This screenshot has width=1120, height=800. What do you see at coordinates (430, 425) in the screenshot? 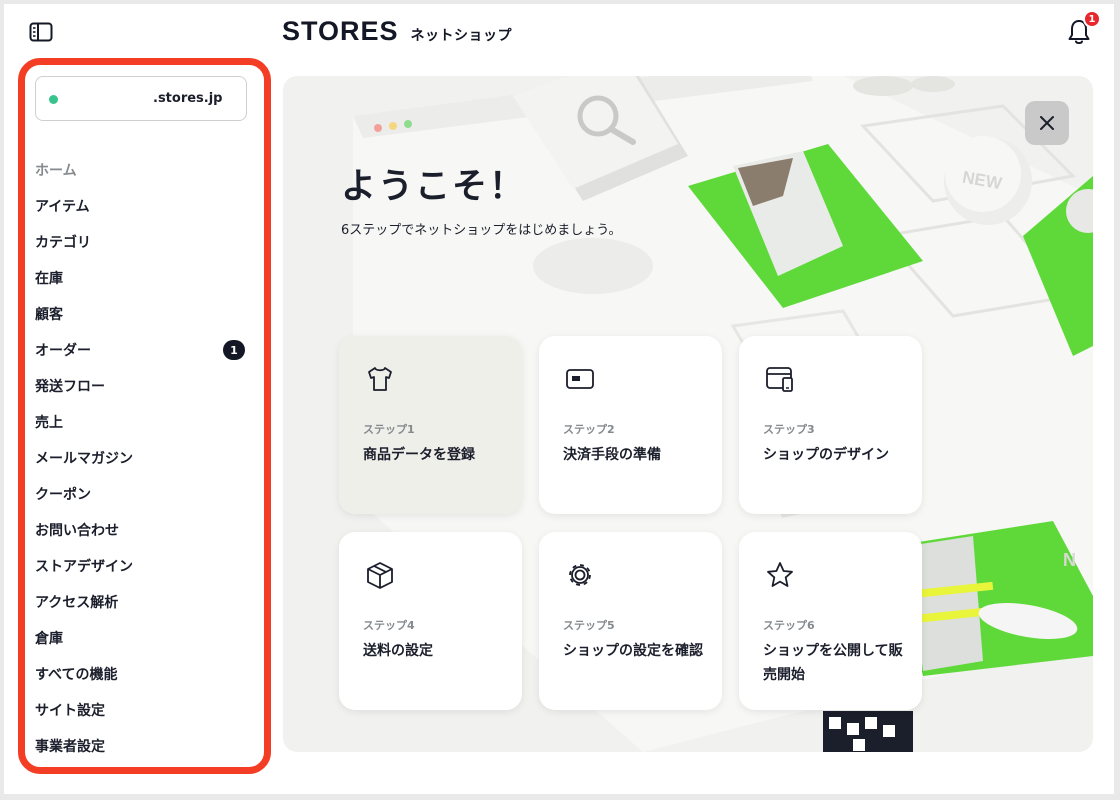
I see `step-card-1: ステップ1 商品データを登録` at bounding box center [430, 425].